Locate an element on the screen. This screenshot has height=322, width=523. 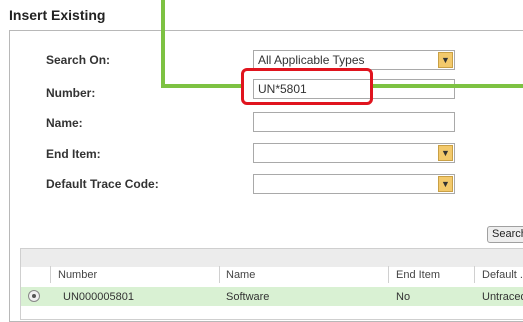
annotation-connector-right is located at coordinates (447, 86).